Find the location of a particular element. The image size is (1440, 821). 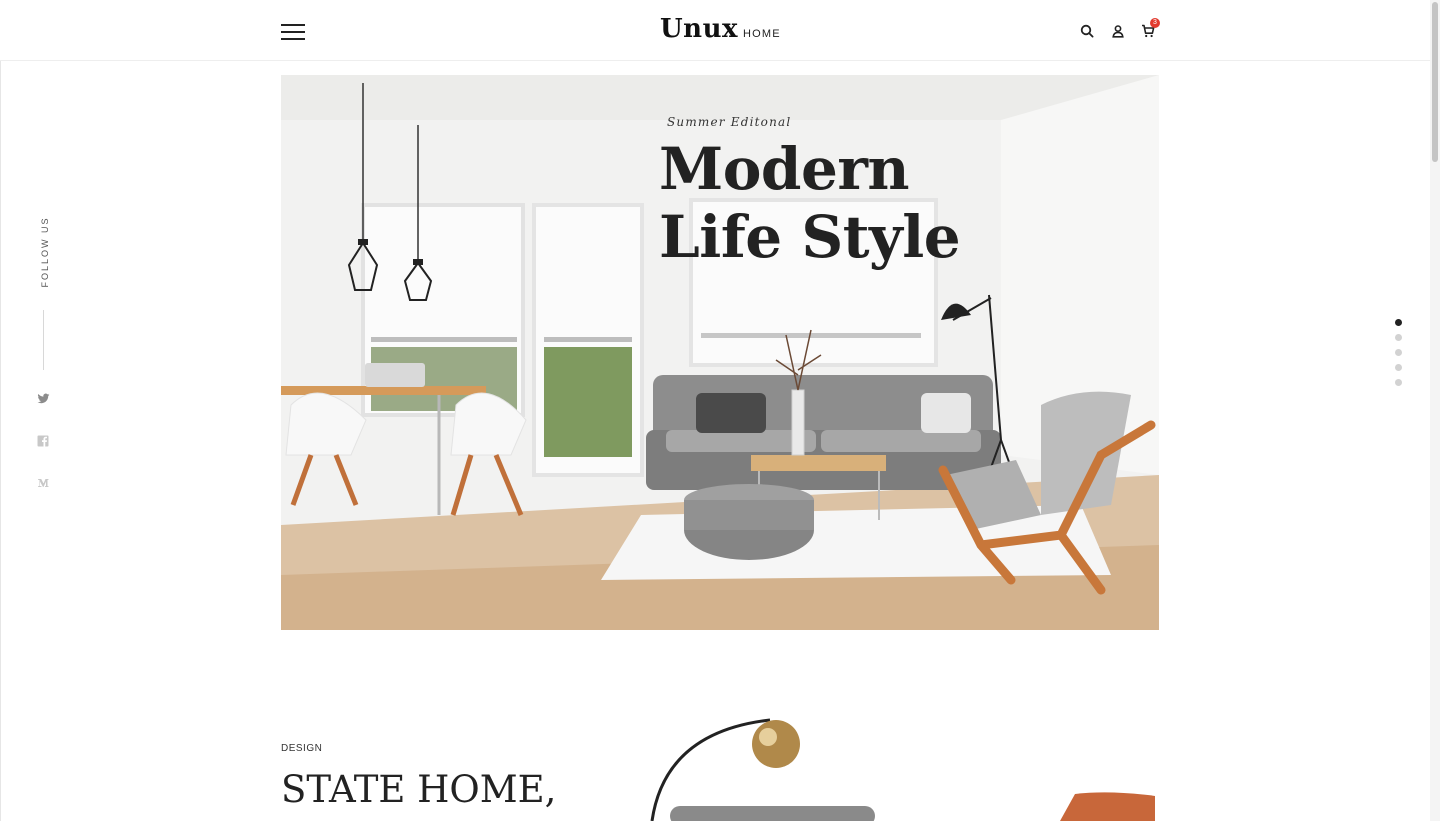

user-icon is located at coordinates (1119, 32).